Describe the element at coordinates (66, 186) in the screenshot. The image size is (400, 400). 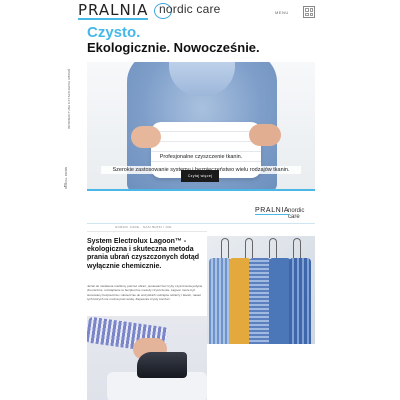
I see `scroll-down-arrow-icon: ↓` at that location.